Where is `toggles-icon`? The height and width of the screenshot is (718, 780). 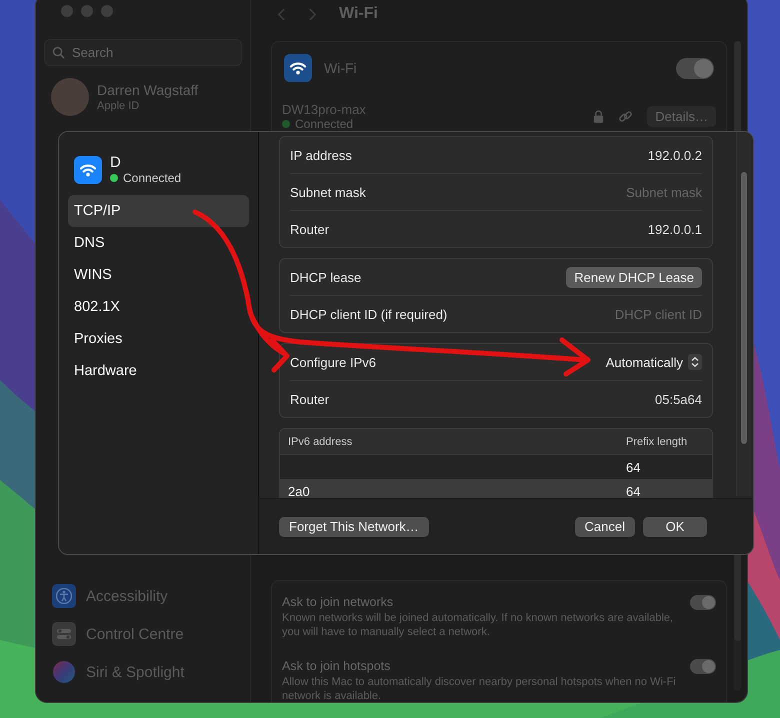 toggles-icon is located at coordinates (64, 634).